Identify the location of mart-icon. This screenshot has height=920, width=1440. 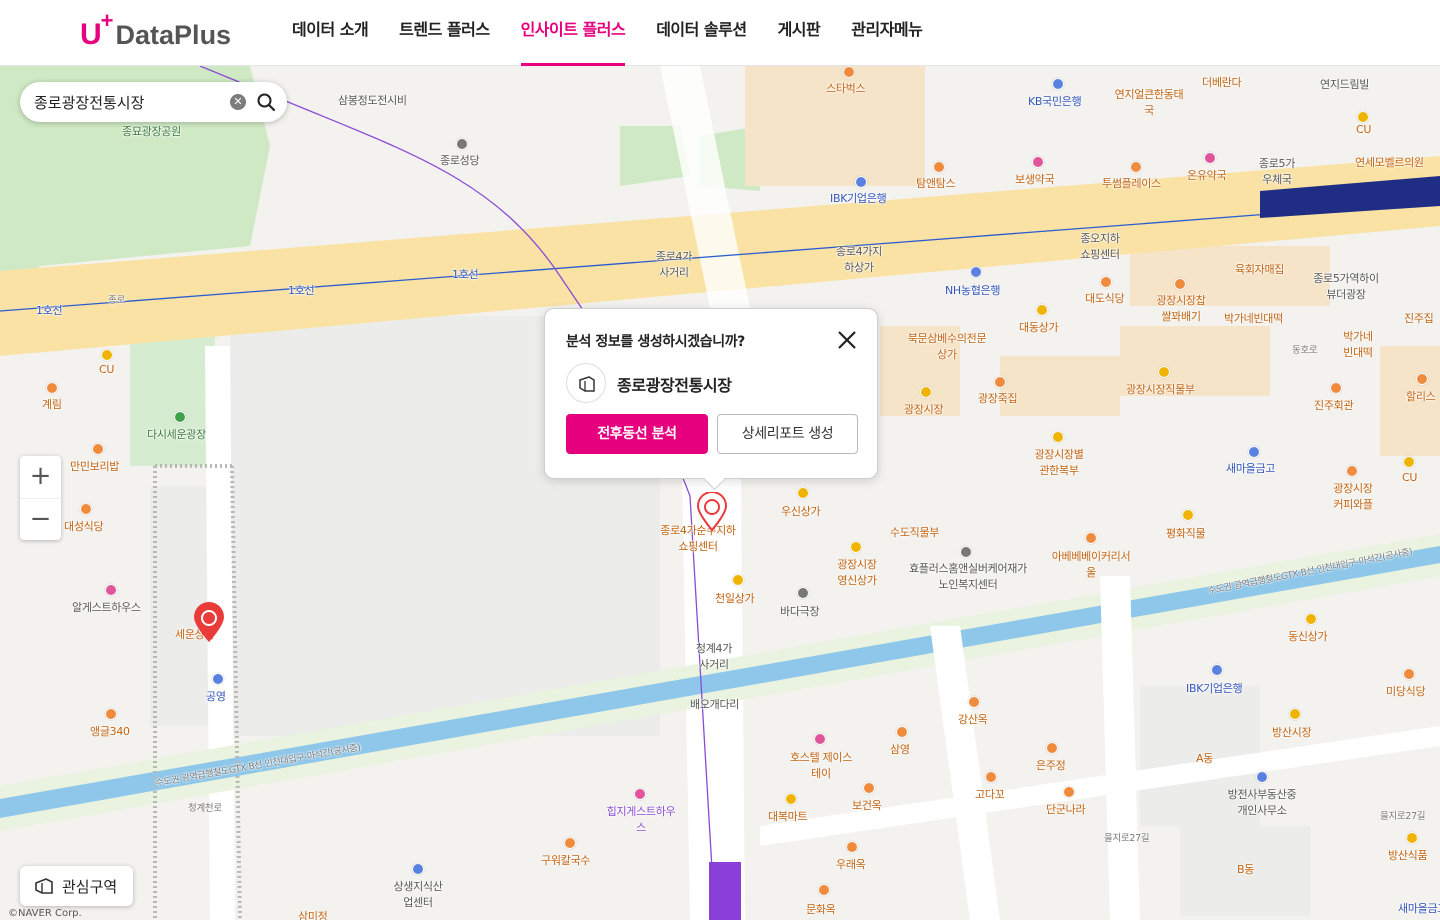
(791, 799).